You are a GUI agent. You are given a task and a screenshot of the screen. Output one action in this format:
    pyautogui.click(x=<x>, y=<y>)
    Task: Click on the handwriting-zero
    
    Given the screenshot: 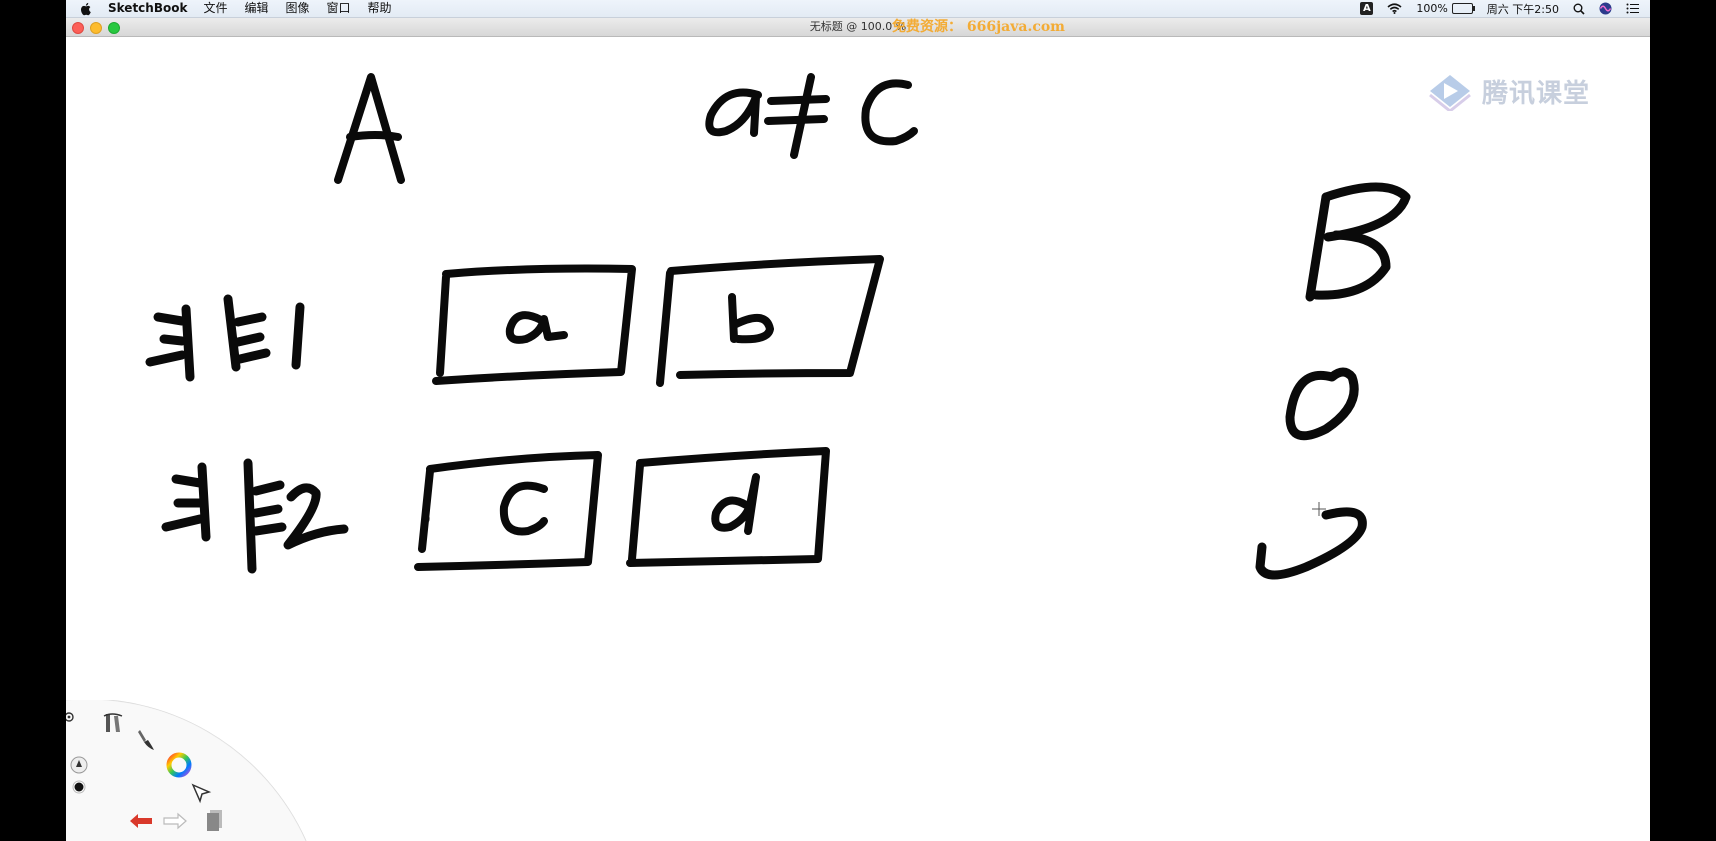 What is the action you would take?
    pyautogui.click(x=1322, y=404)
    